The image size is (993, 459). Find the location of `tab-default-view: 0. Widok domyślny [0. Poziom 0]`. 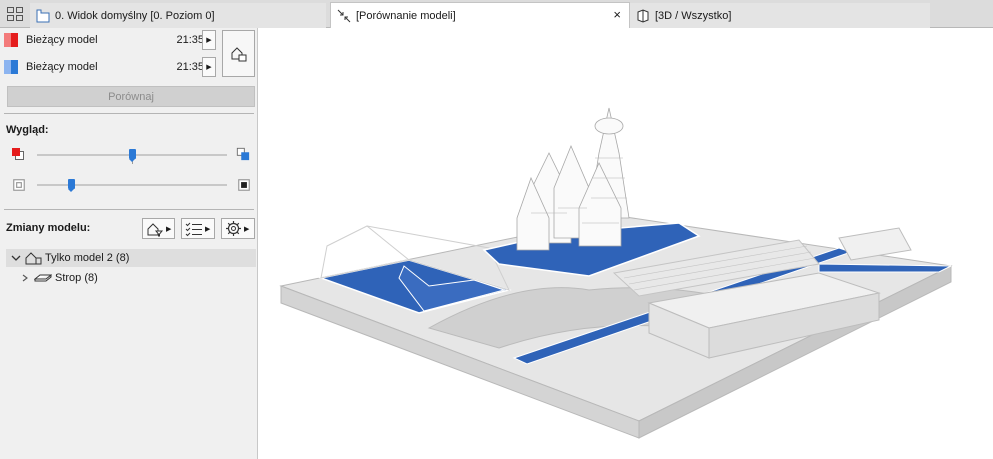

tab-default-view: 0. Widok domyślny [0. Poziom 0] is located at coordinates (178, 15).